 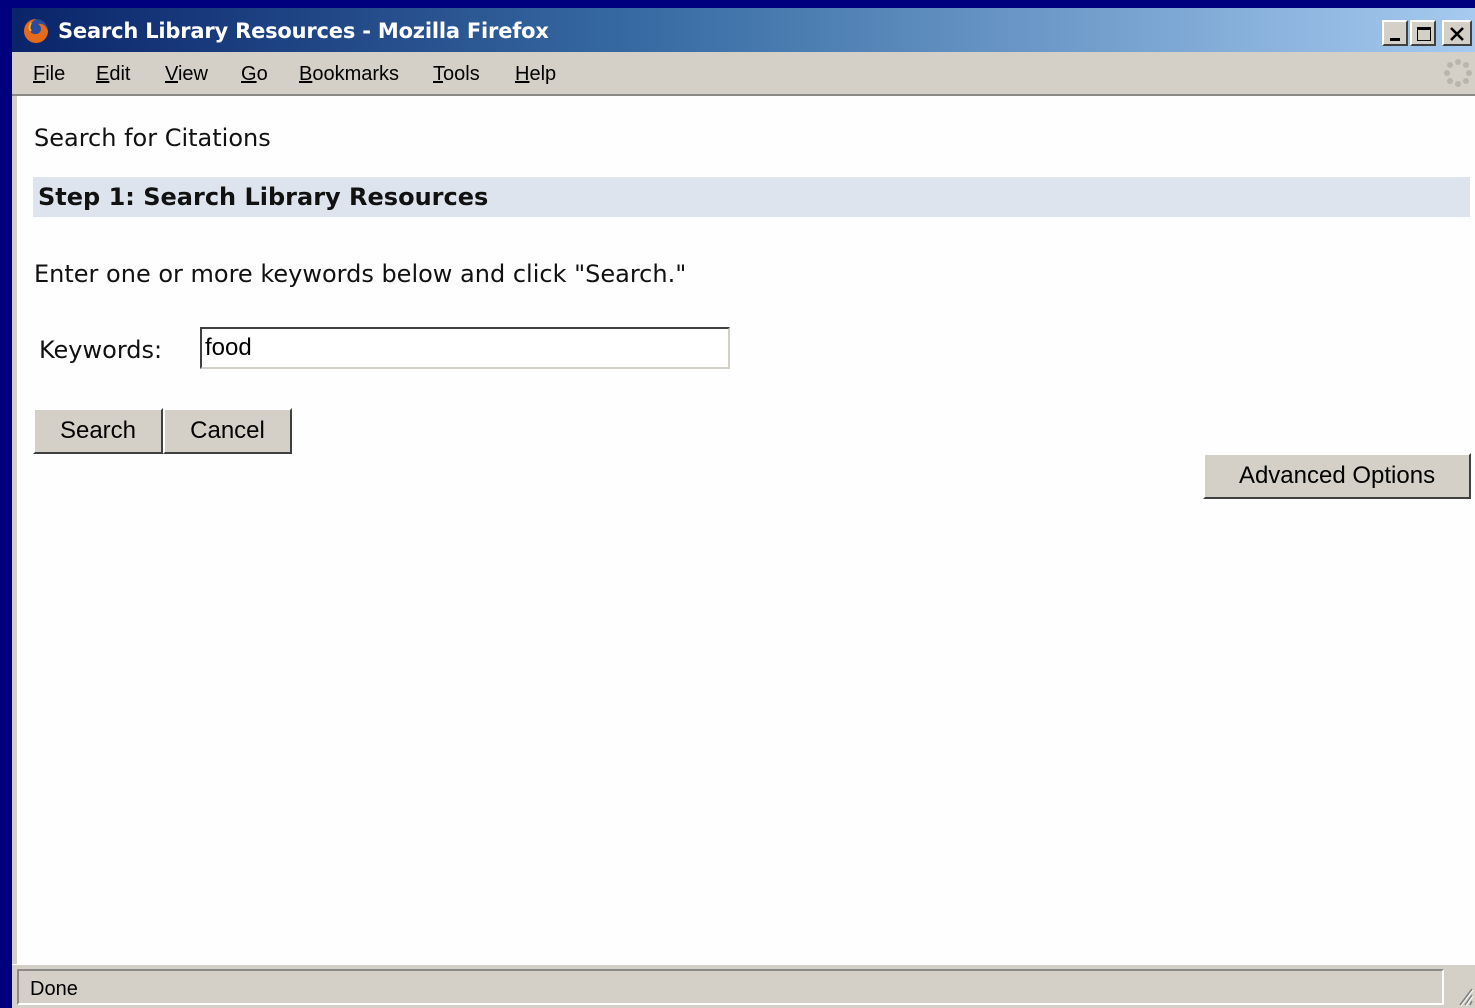 I want to click on menu-file: File, so click(x=49, y=74).